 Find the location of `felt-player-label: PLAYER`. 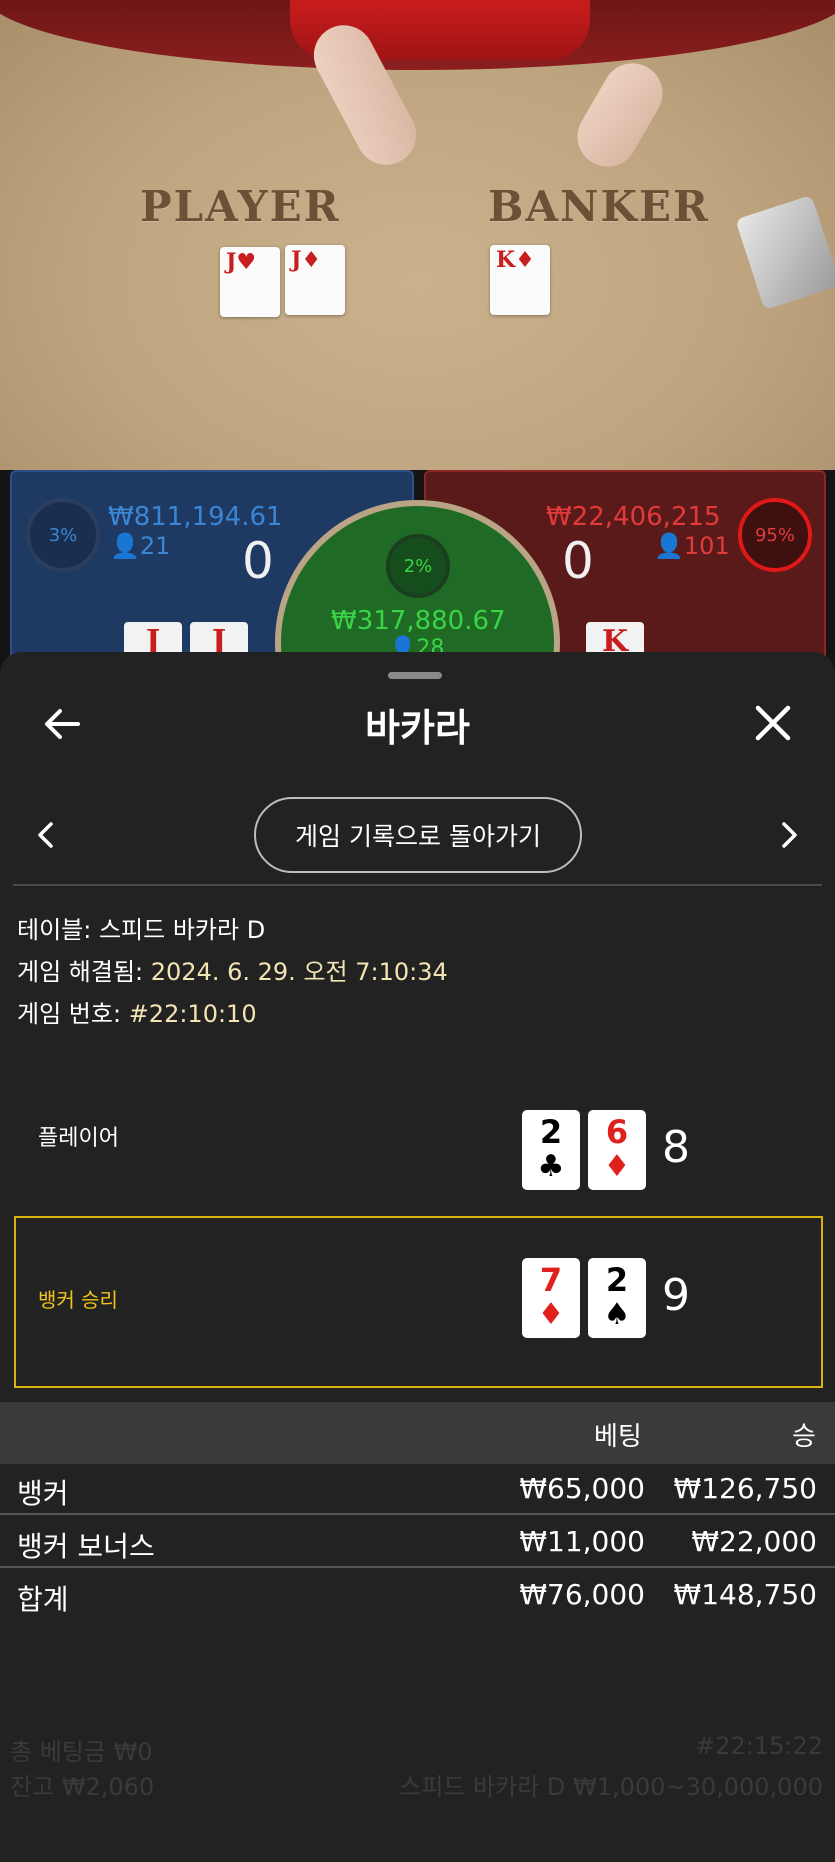

felt-player-label: PLAYER is located at coordinates (240, 206).